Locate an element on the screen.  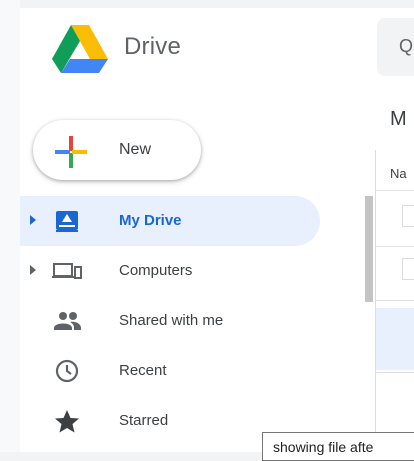
table-row-selected is located at coordinates (395, 339).